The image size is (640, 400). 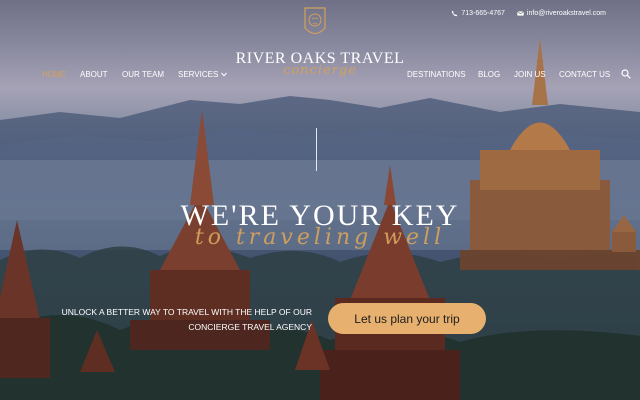 What do you see at coordinates (626, 74) in the screenshot?
I see `search-icon` at bounding box center [626, 74].